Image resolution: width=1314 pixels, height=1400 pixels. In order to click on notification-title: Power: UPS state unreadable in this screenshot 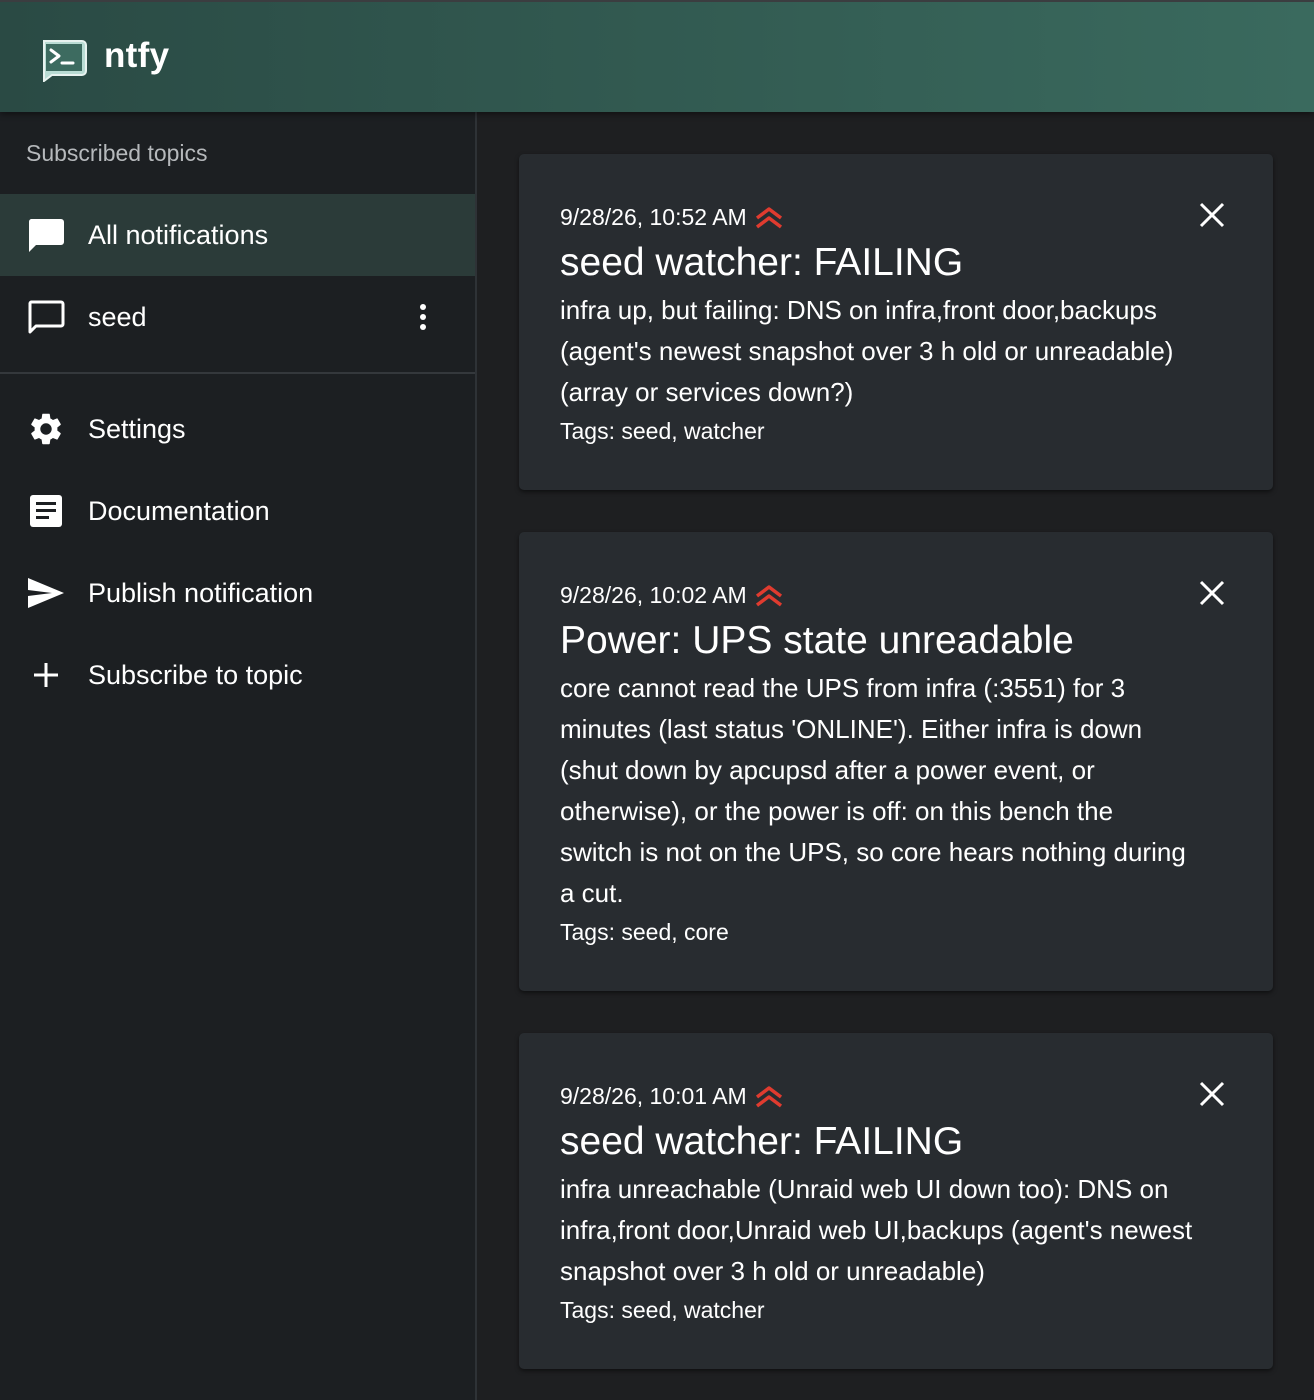, I will do `click(817, 640)`.